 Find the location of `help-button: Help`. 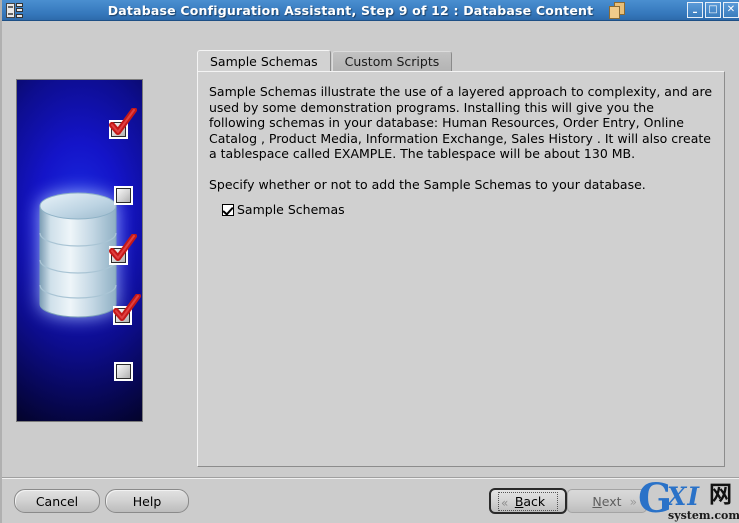

help-button: Help is located at coordinates (147, 501).